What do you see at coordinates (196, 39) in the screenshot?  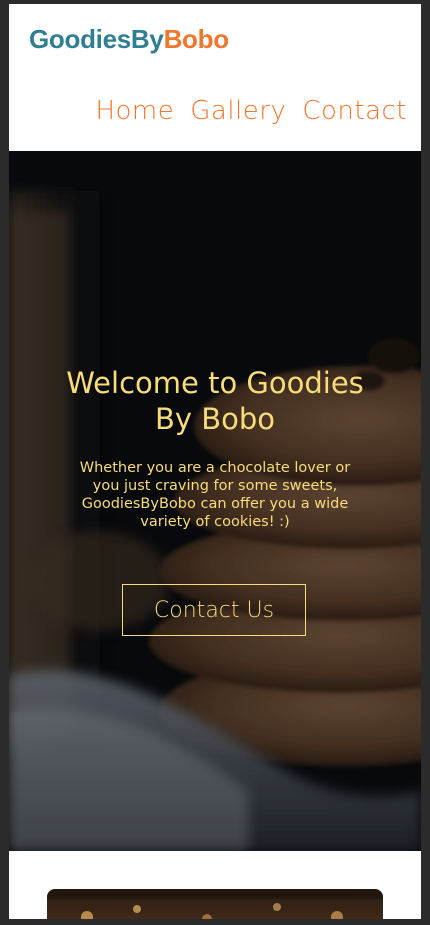 I see `logo-part-2: Bobo` at bounding box center [196, 39].